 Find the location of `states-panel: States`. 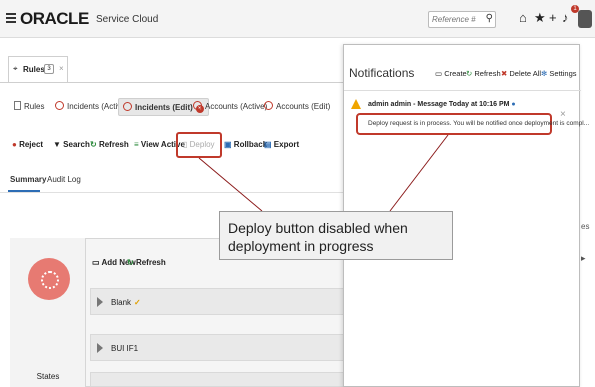

states-panel: States is located at coordinates (48, 312).